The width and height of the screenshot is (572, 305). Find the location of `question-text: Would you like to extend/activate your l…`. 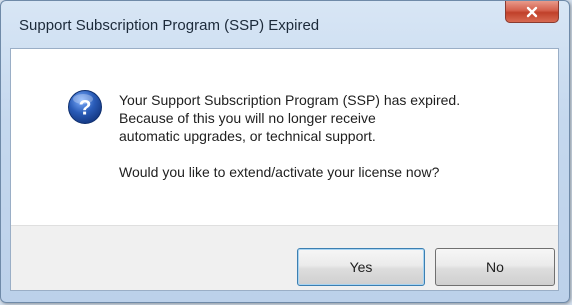

question-text: Would you like to extend/activate your l… is located at coordinates (279, 172).